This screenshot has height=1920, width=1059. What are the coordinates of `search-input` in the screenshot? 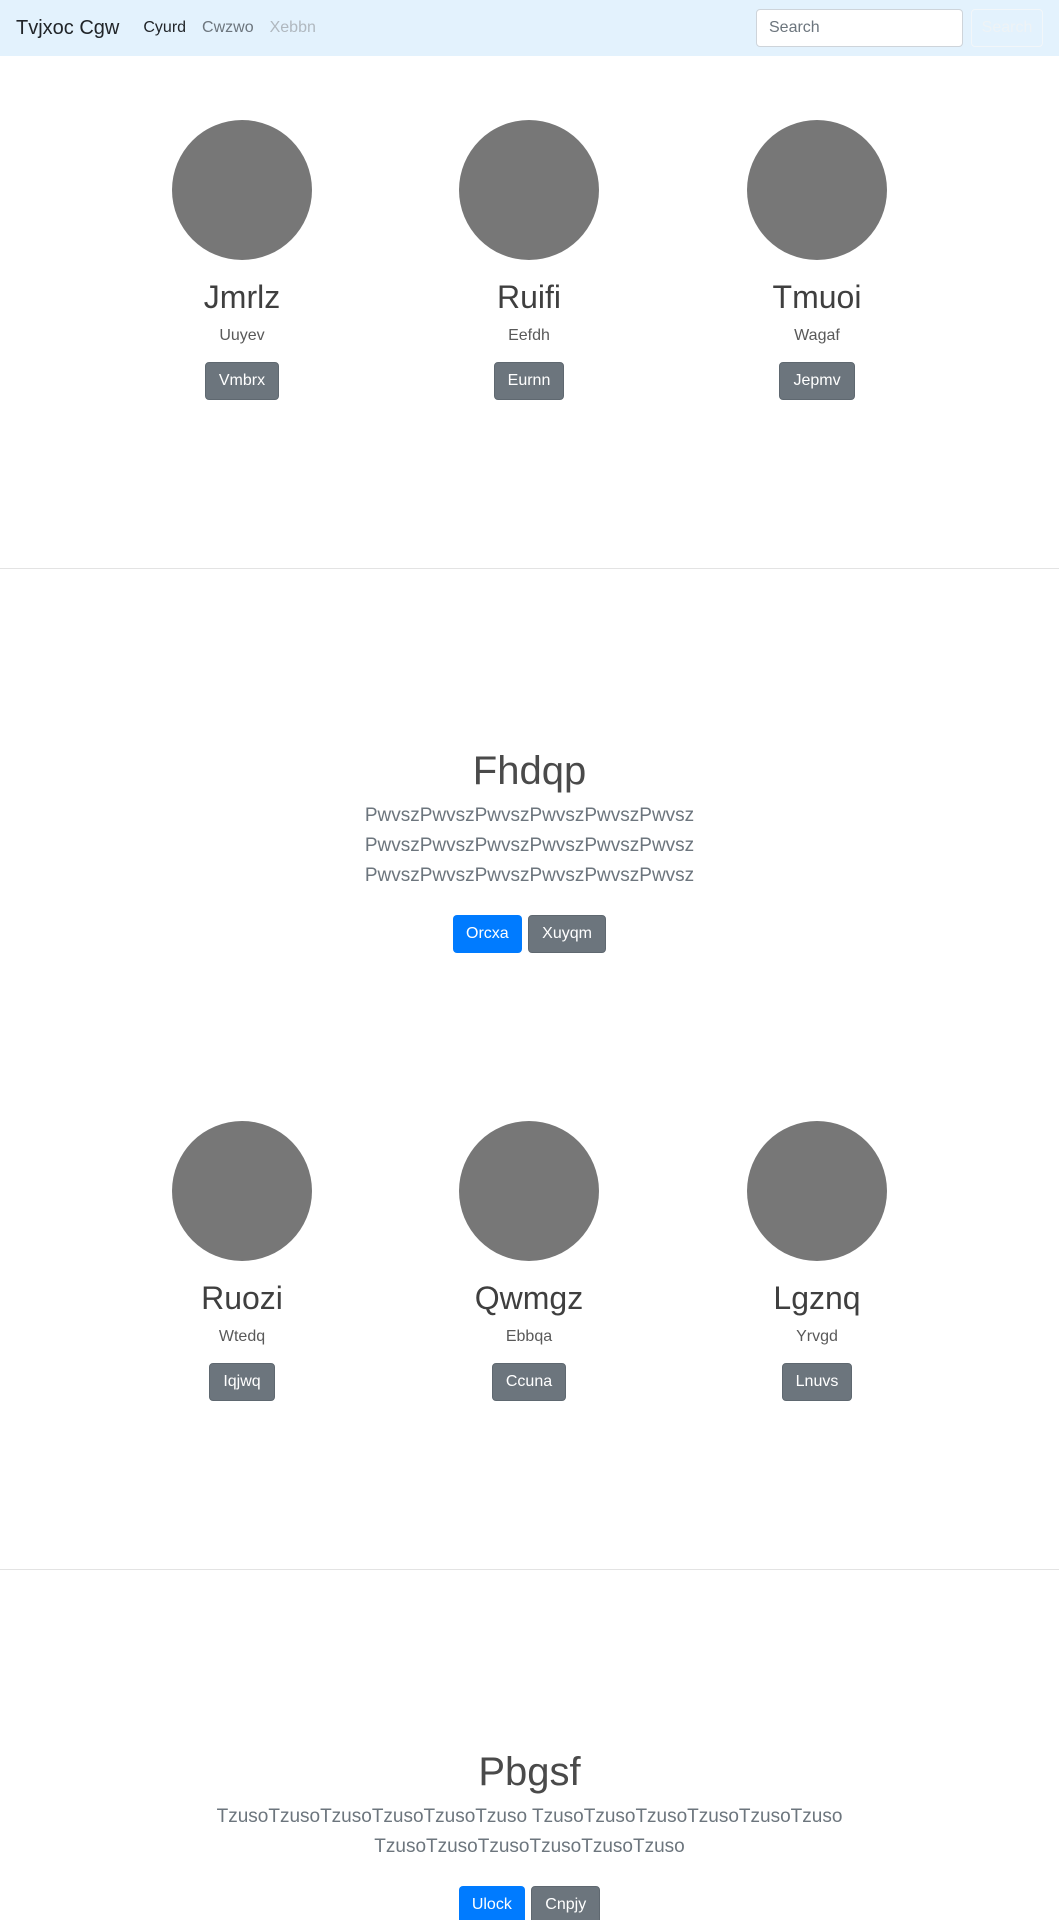 It's located at (859, 28).